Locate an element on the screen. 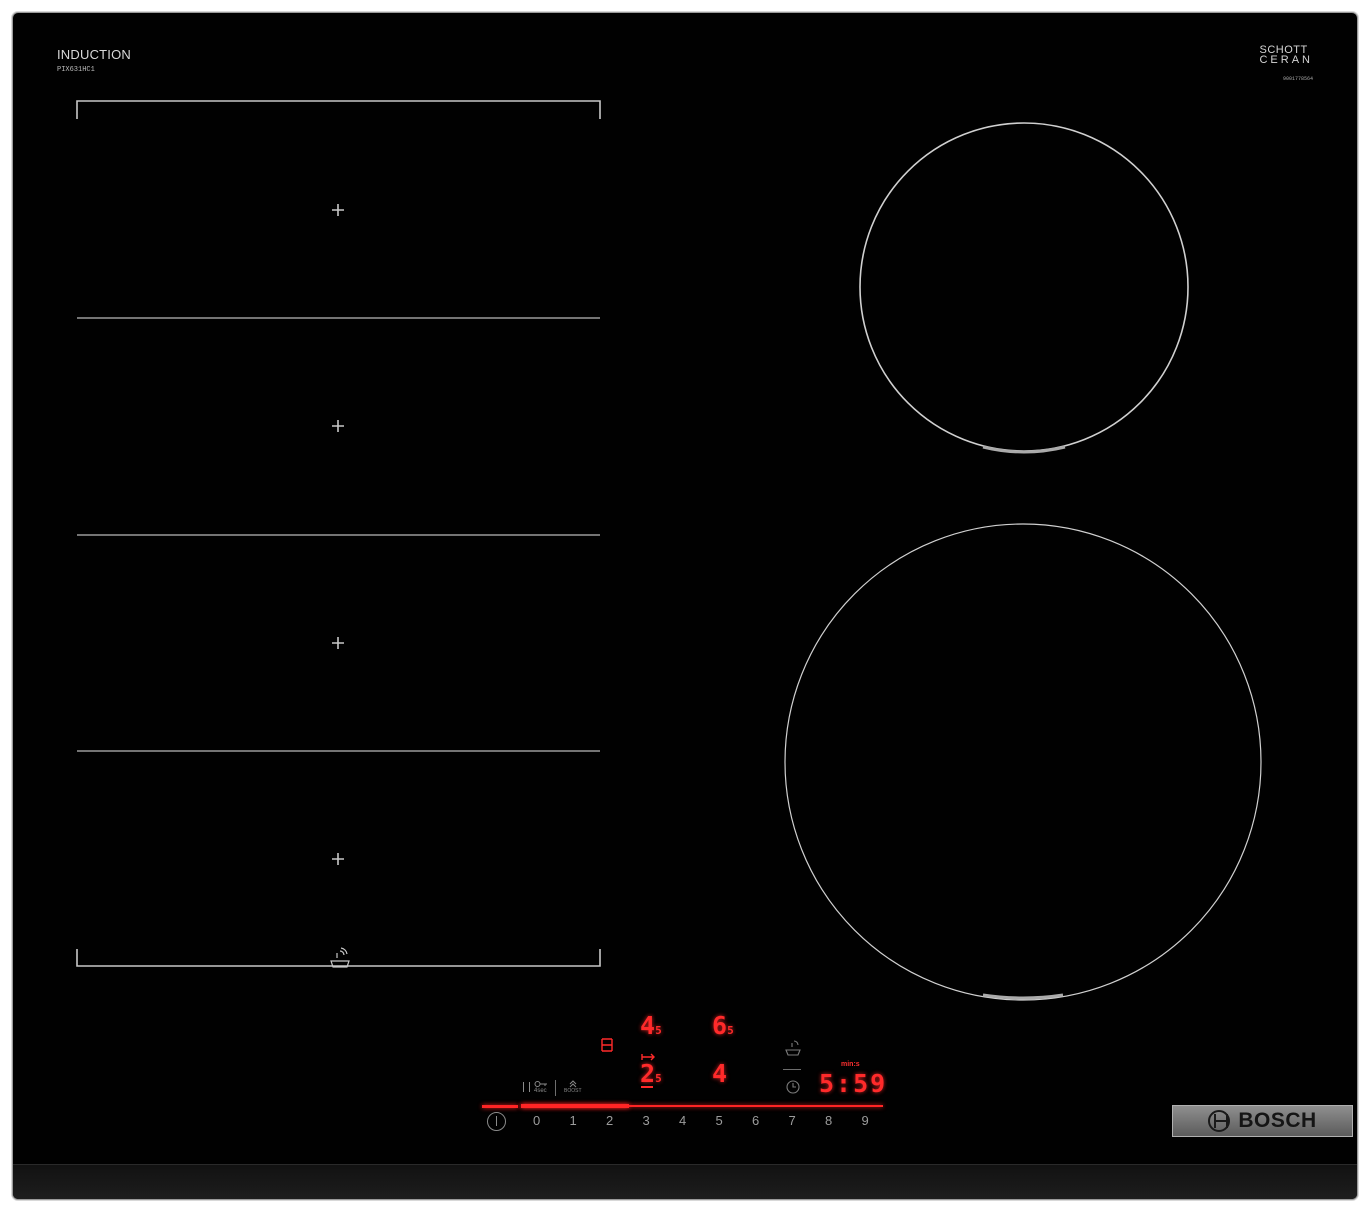 This screenshot has height=1219, width=1370. zone4-power-display: 4 is located at coordinates (719, 1073).